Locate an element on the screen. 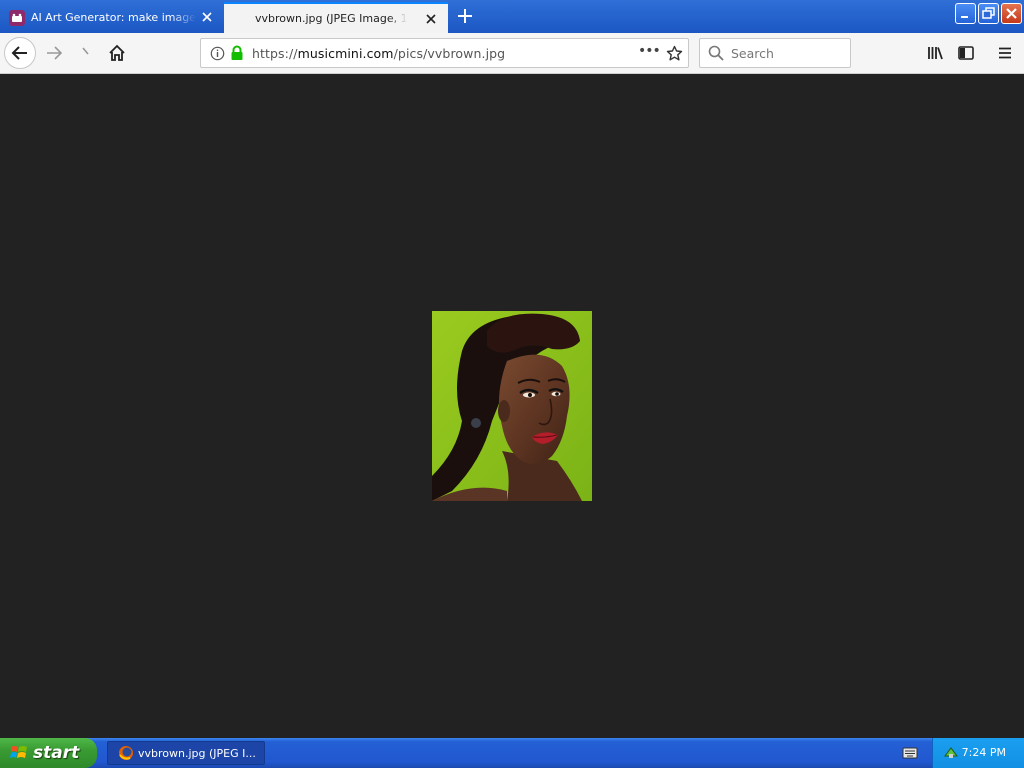 The height and width of the screenshot is (768, 1024). library-button is located at coordinates (935, 53).